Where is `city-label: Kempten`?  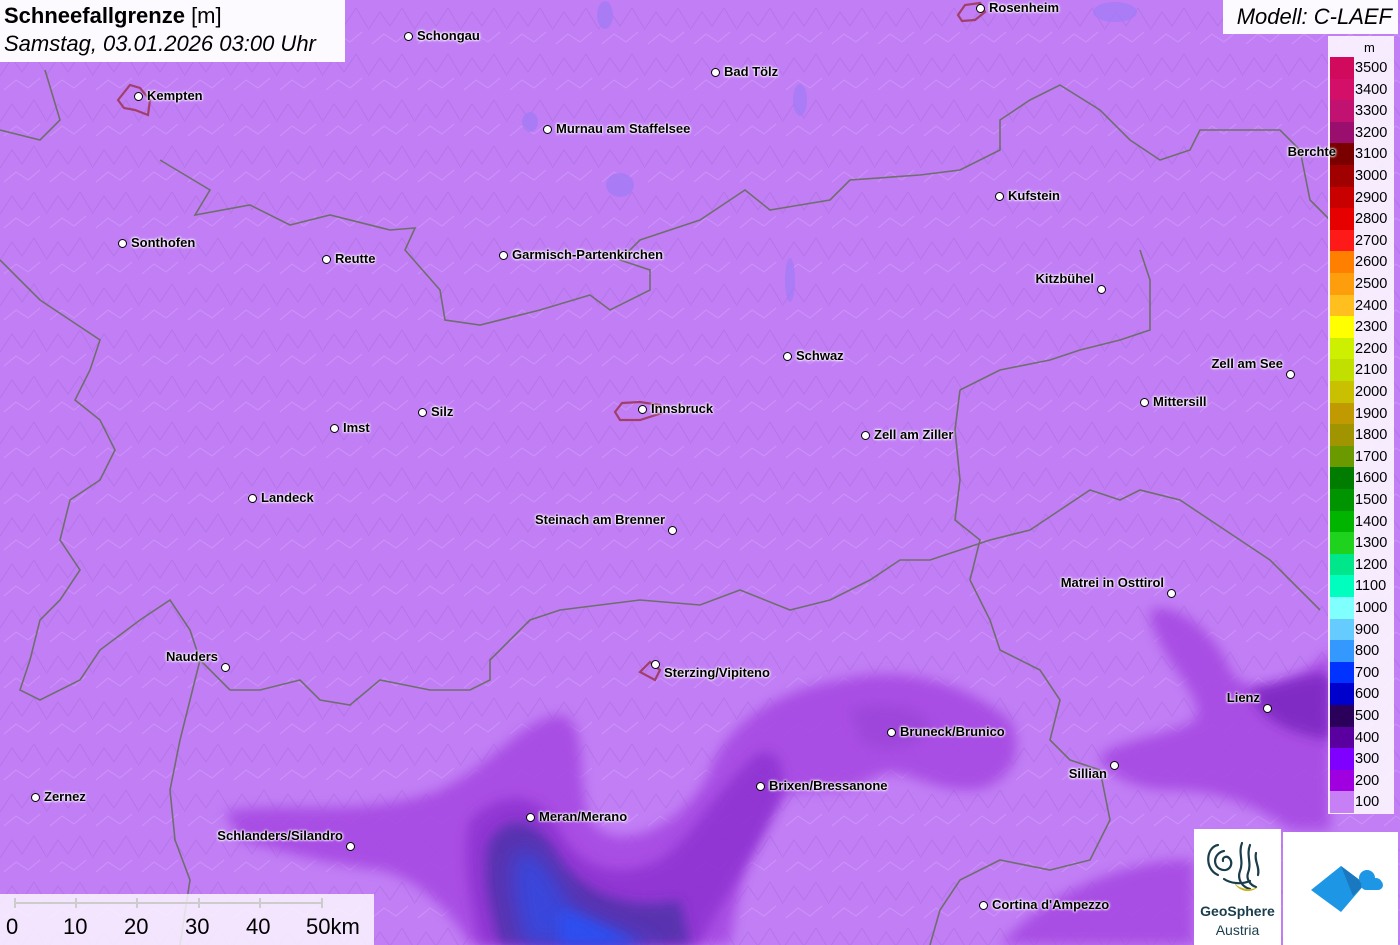 city-label: Kempten is located at coordinates (175, 95).